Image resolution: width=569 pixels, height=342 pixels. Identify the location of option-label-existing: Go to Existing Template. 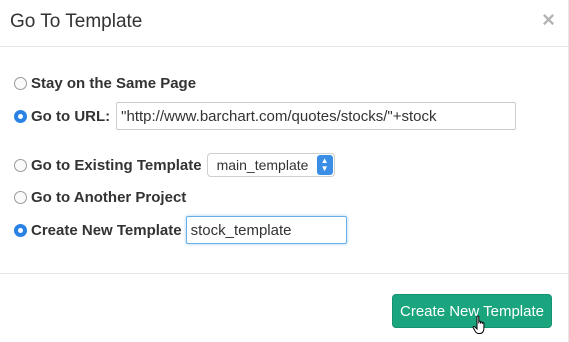
(116, 165).